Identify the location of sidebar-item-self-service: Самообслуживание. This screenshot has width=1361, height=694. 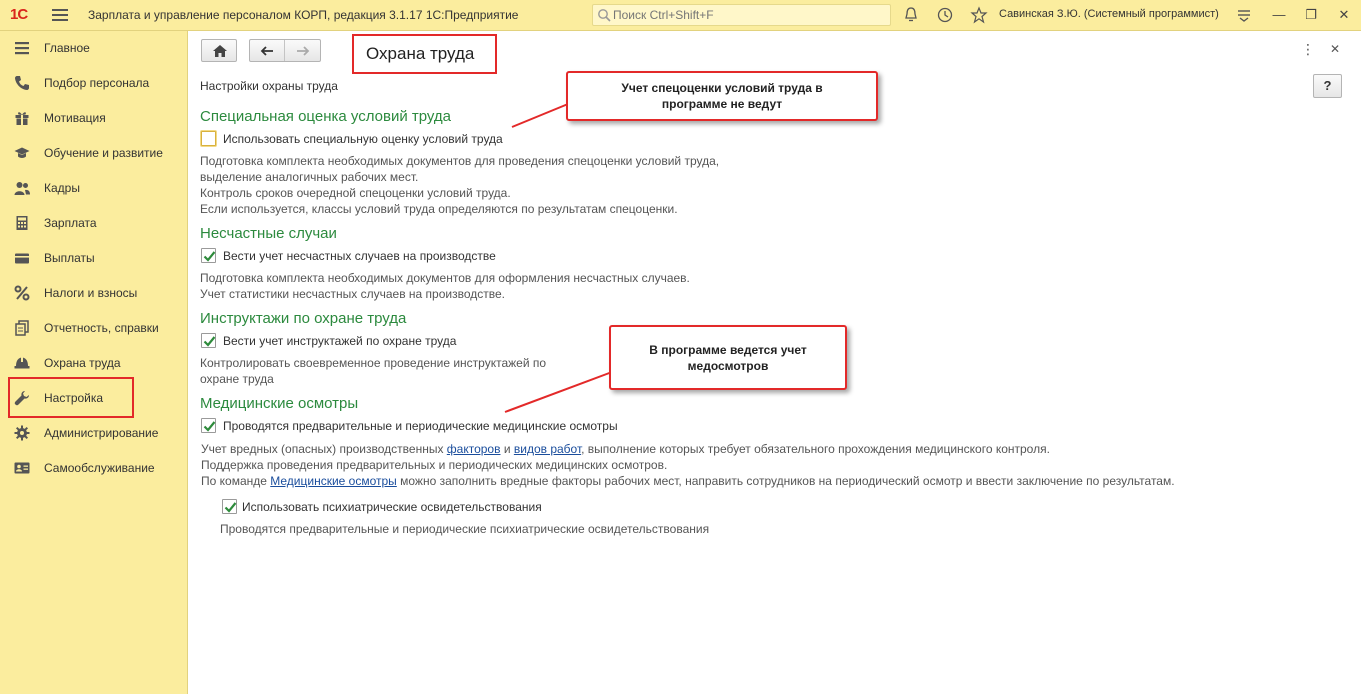
(94, 468).